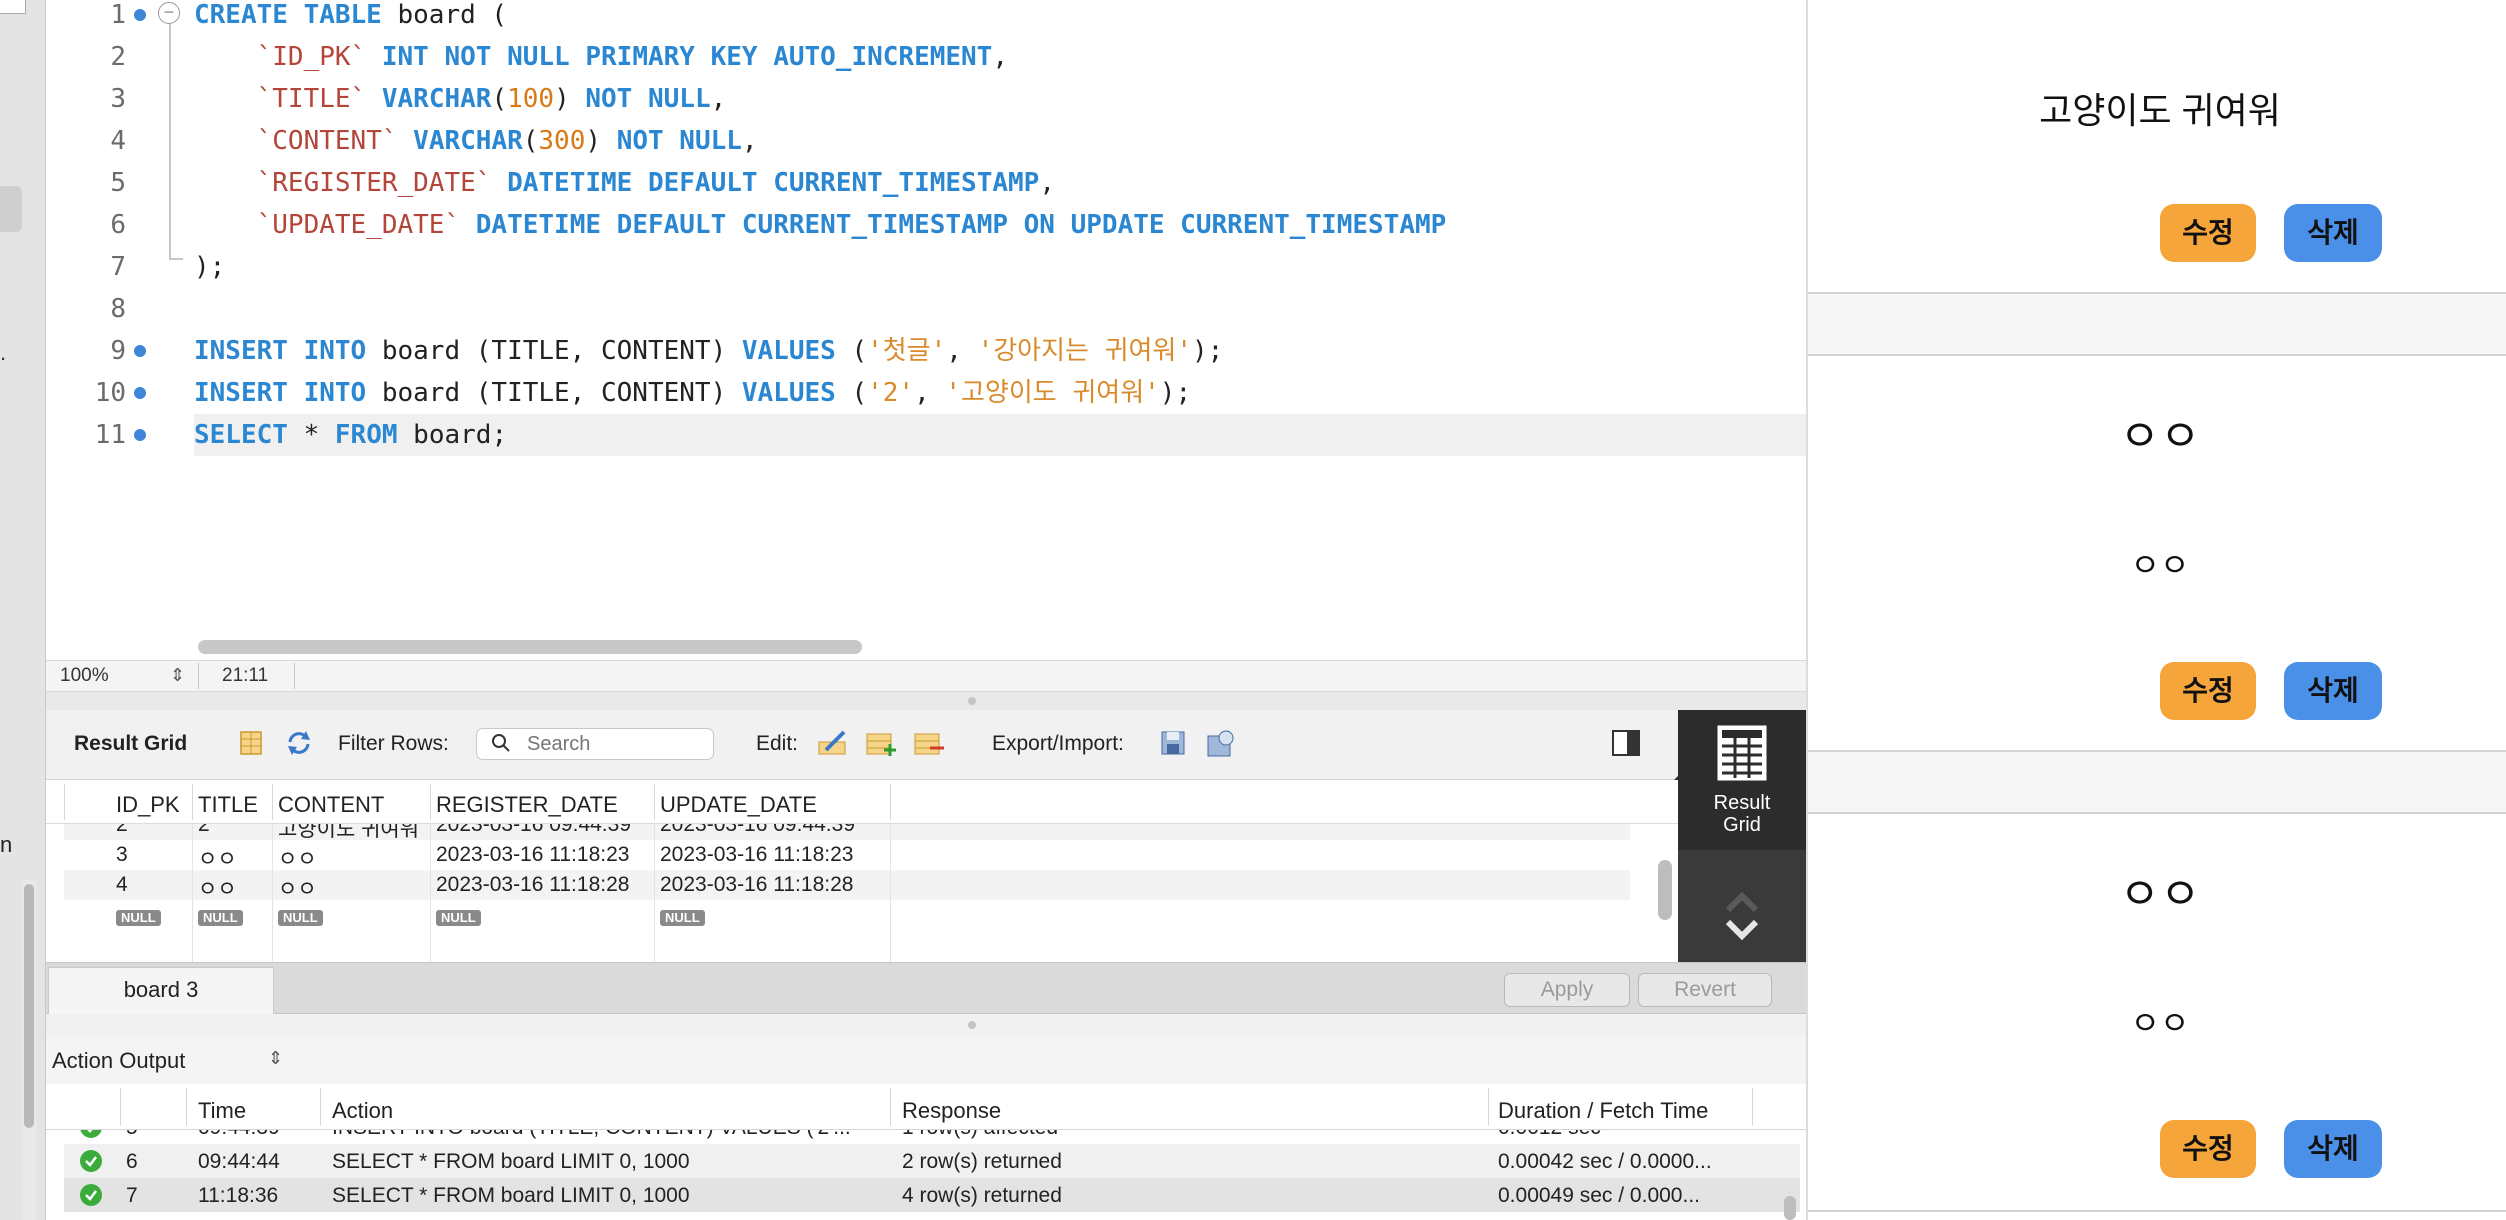  What do you see at coordinates (756, 855) in the screenshot?
I see `cell-update-date: 2023-03-16 11:18:23` at bounding box center [756, 855].